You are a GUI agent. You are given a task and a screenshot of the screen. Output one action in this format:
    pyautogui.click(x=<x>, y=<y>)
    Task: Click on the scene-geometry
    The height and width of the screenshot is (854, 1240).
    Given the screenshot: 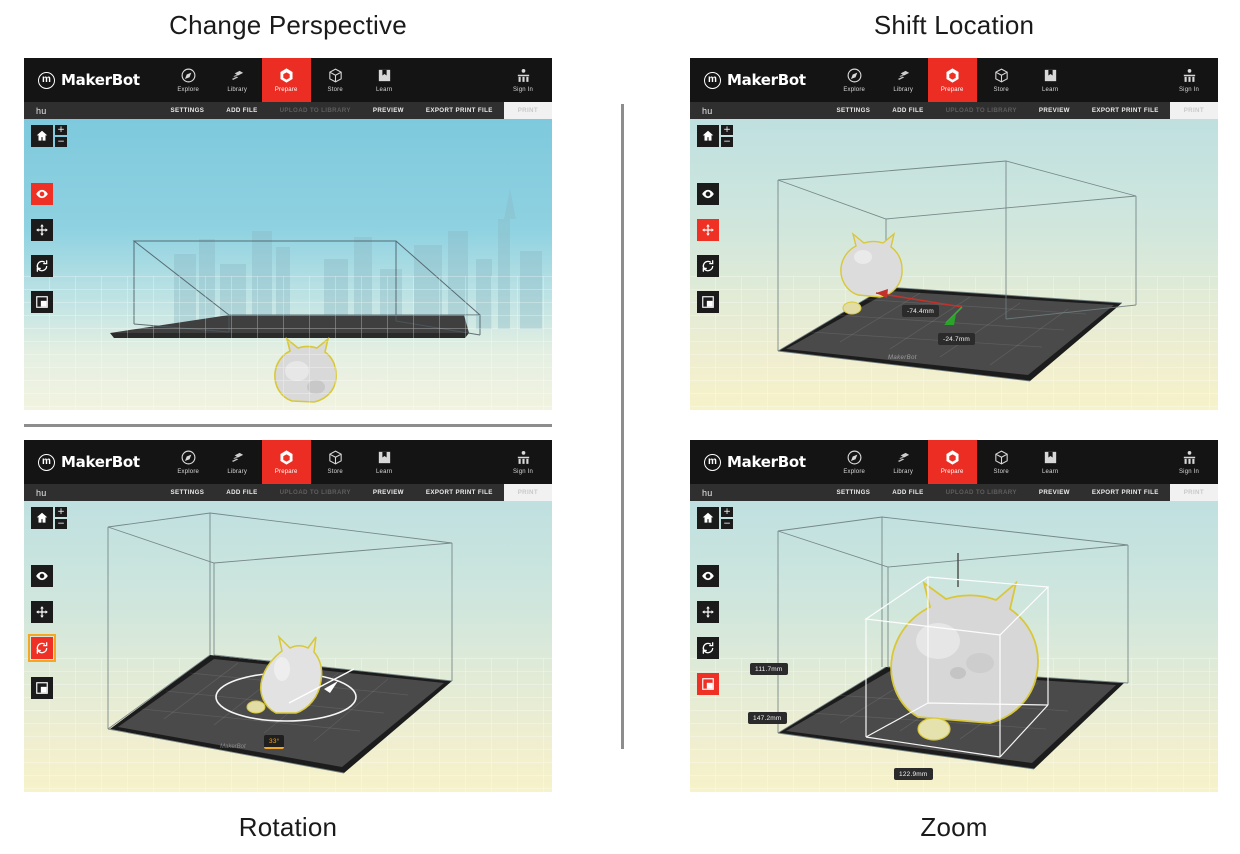 What is the action you would take?
    pyautogui.click(x=953, y=643)
    